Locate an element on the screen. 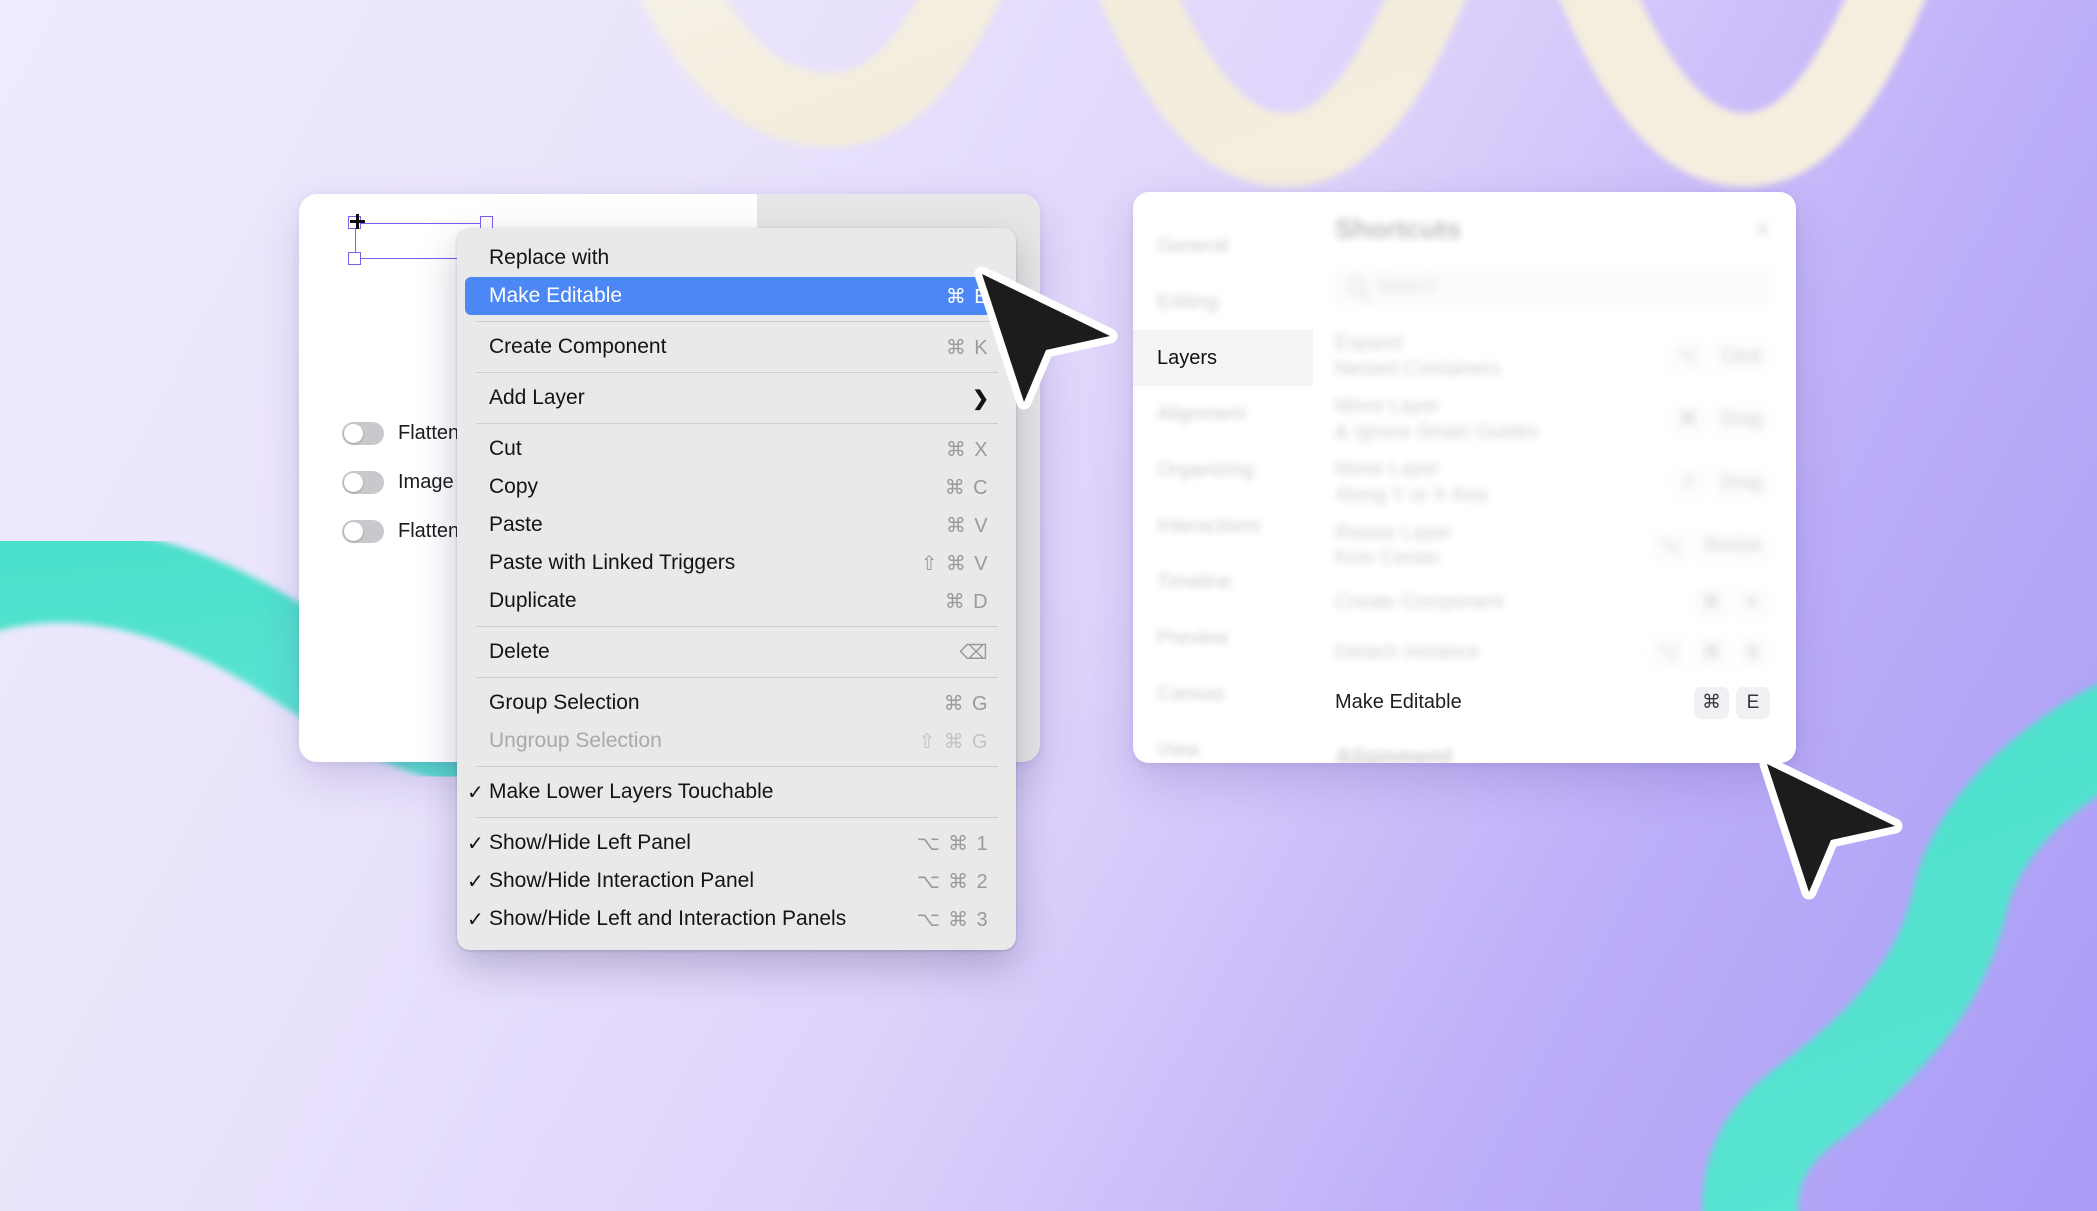  menu-item-add-layer: Add Layer ❯ is located at coordinates (736, 398).